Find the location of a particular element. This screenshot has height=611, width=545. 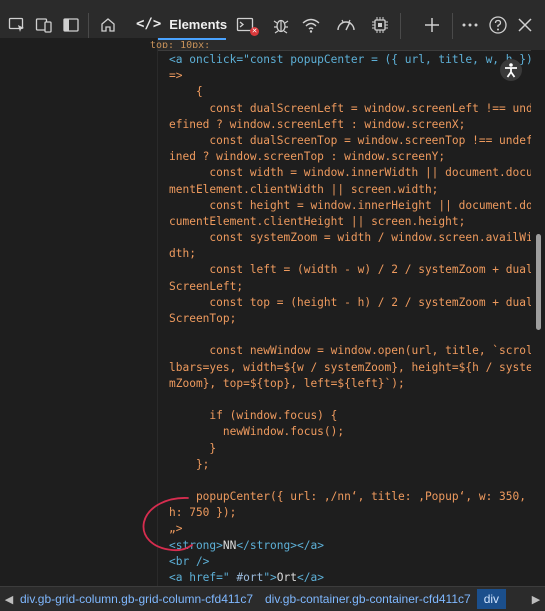

code-token: } is located at coordinates (193, 448).